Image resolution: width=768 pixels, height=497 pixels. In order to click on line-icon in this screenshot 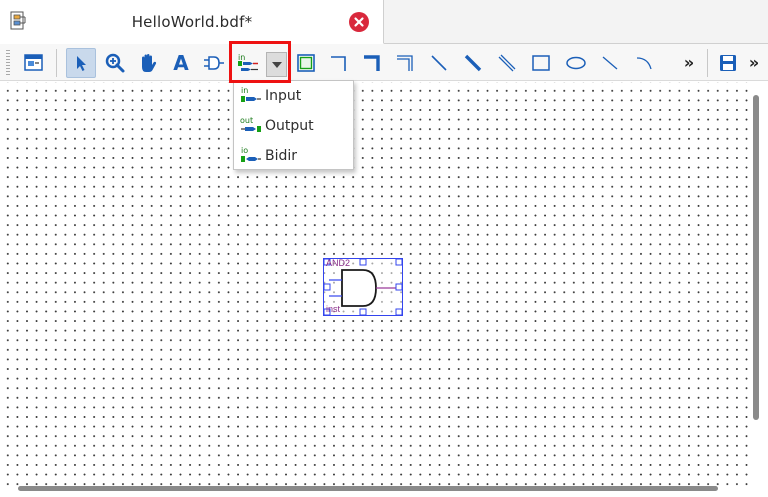, I will do `click(610, 63)`.